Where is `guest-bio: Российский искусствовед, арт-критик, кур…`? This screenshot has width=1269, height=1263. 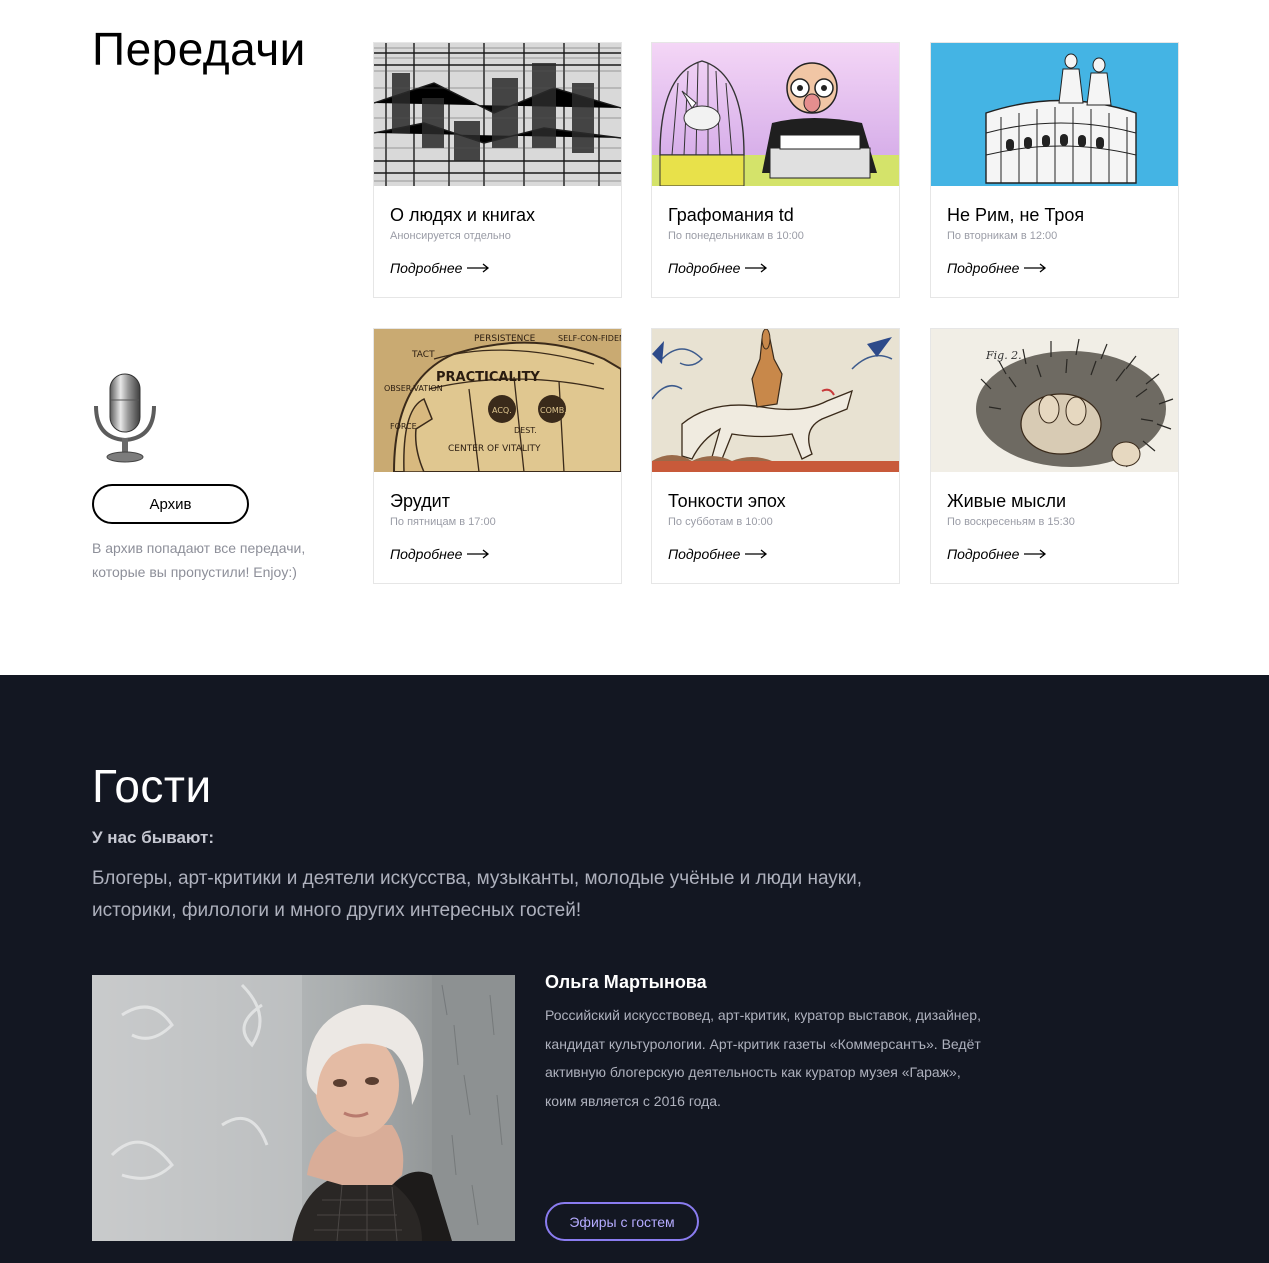
guest-bio: Российский искусствовед, арт-критик, кур… is located at coordinates (763, 1058).